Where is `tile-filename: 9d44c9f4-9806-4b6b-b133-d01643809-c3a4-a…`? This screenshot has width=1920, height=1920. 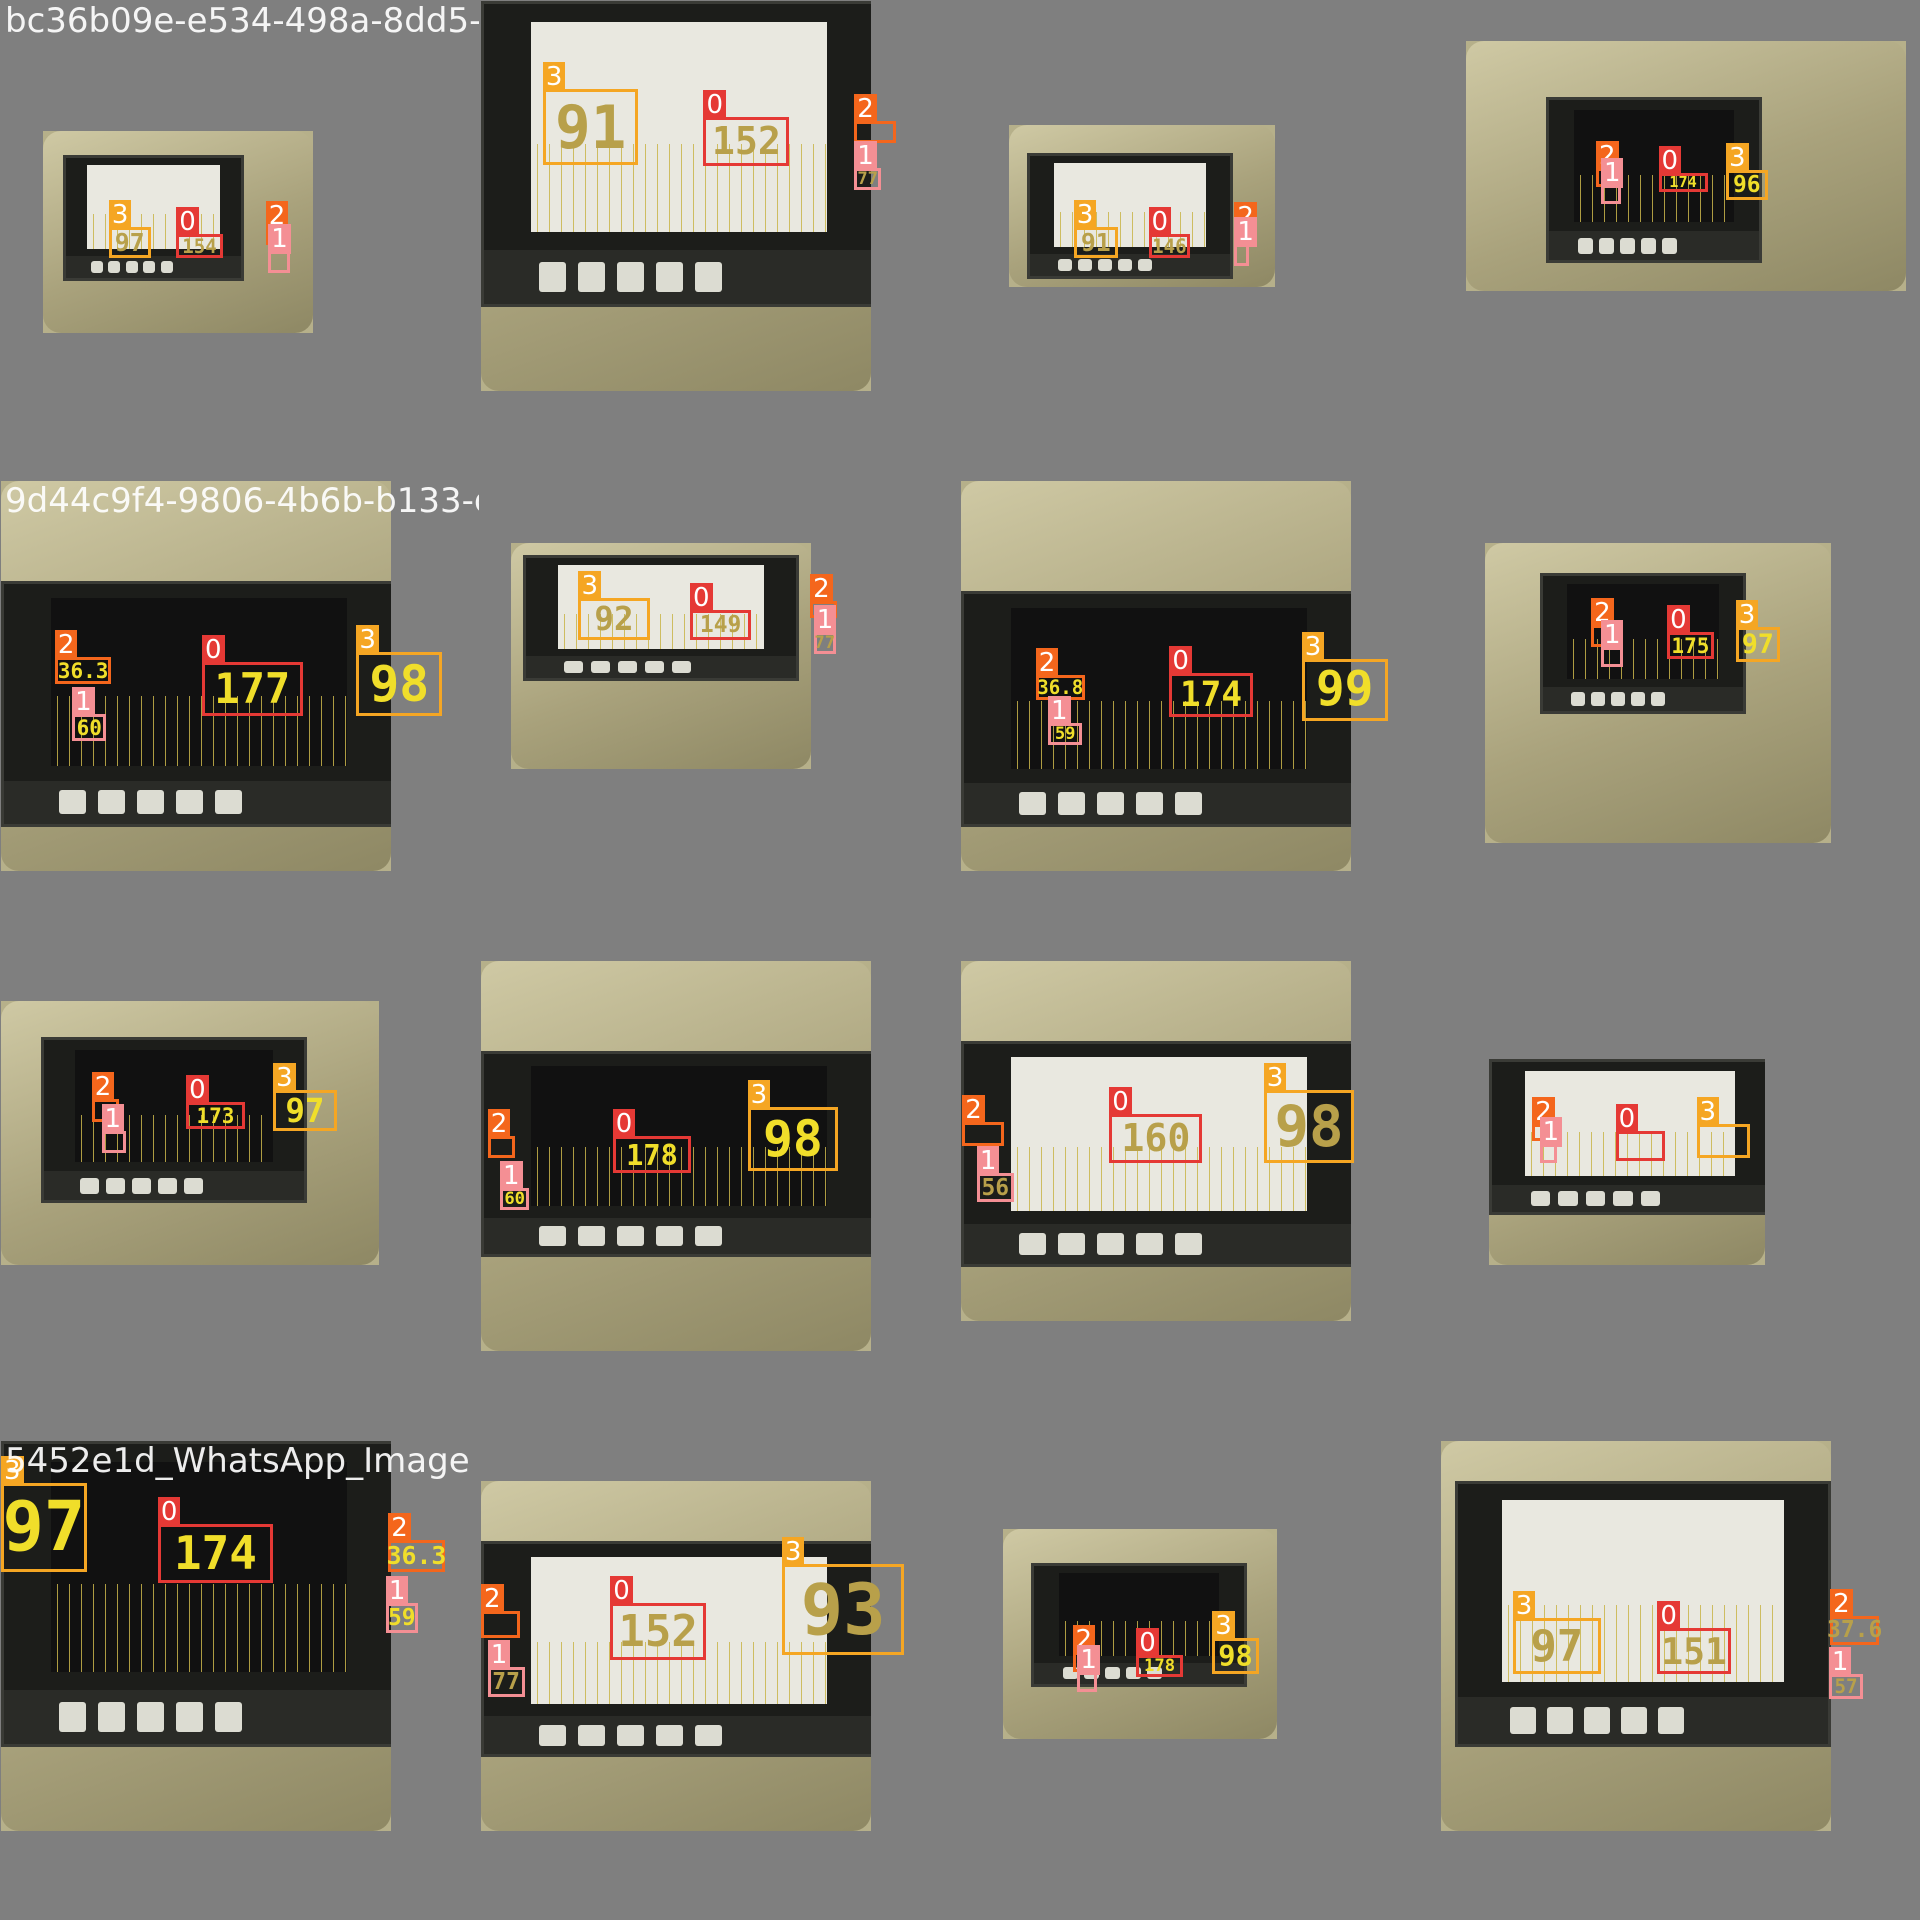 tile-filename: 9d44c9f4-9806-4b6b-b133-d01643809-c3a4-a… is located at coordinates (242, 501).